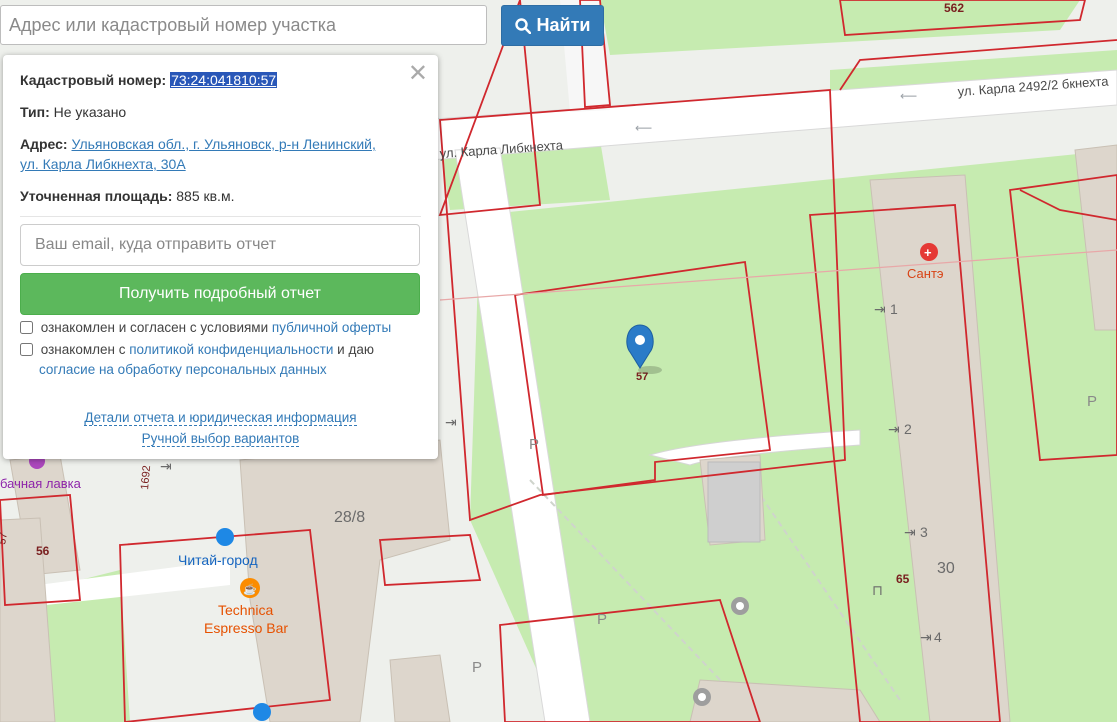 The width and height of the screenshot is (1117, 722). I want to click on privacy-checkbox, so click(26, 349).